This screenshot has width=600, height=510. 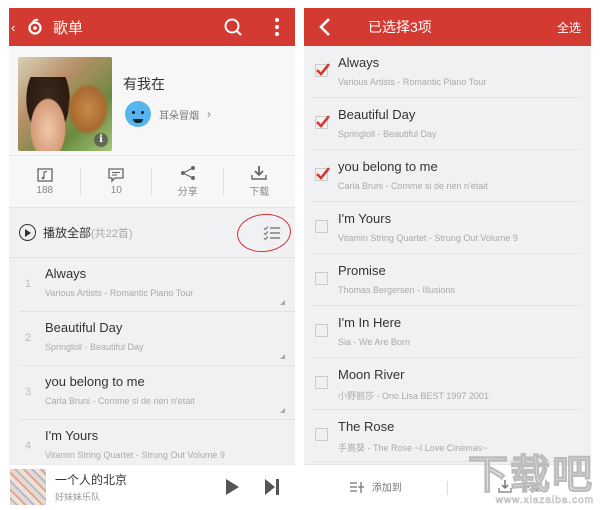 What do you see at coordinates (232, 487) in the screenshot?
I see `play-icon` at bounding box center [232, 487].